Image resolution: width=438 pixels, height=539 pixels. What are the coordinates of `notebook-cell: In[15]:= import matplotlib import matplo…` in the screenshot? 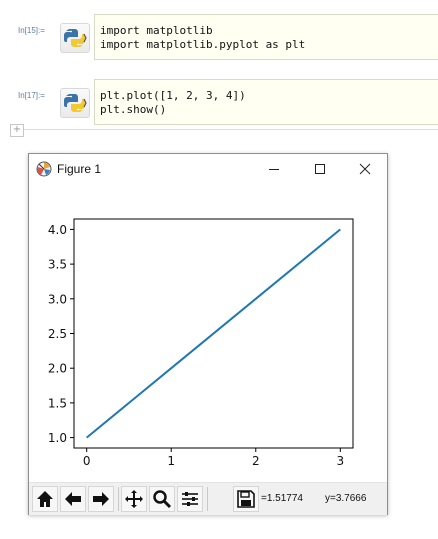 It's located at (219, 37).